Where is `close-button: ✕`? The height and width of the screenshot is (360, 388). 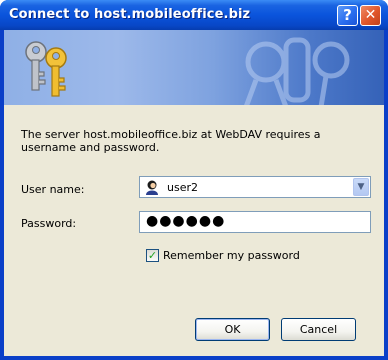 close-button: ✕ is located at coordinates (370, 15).